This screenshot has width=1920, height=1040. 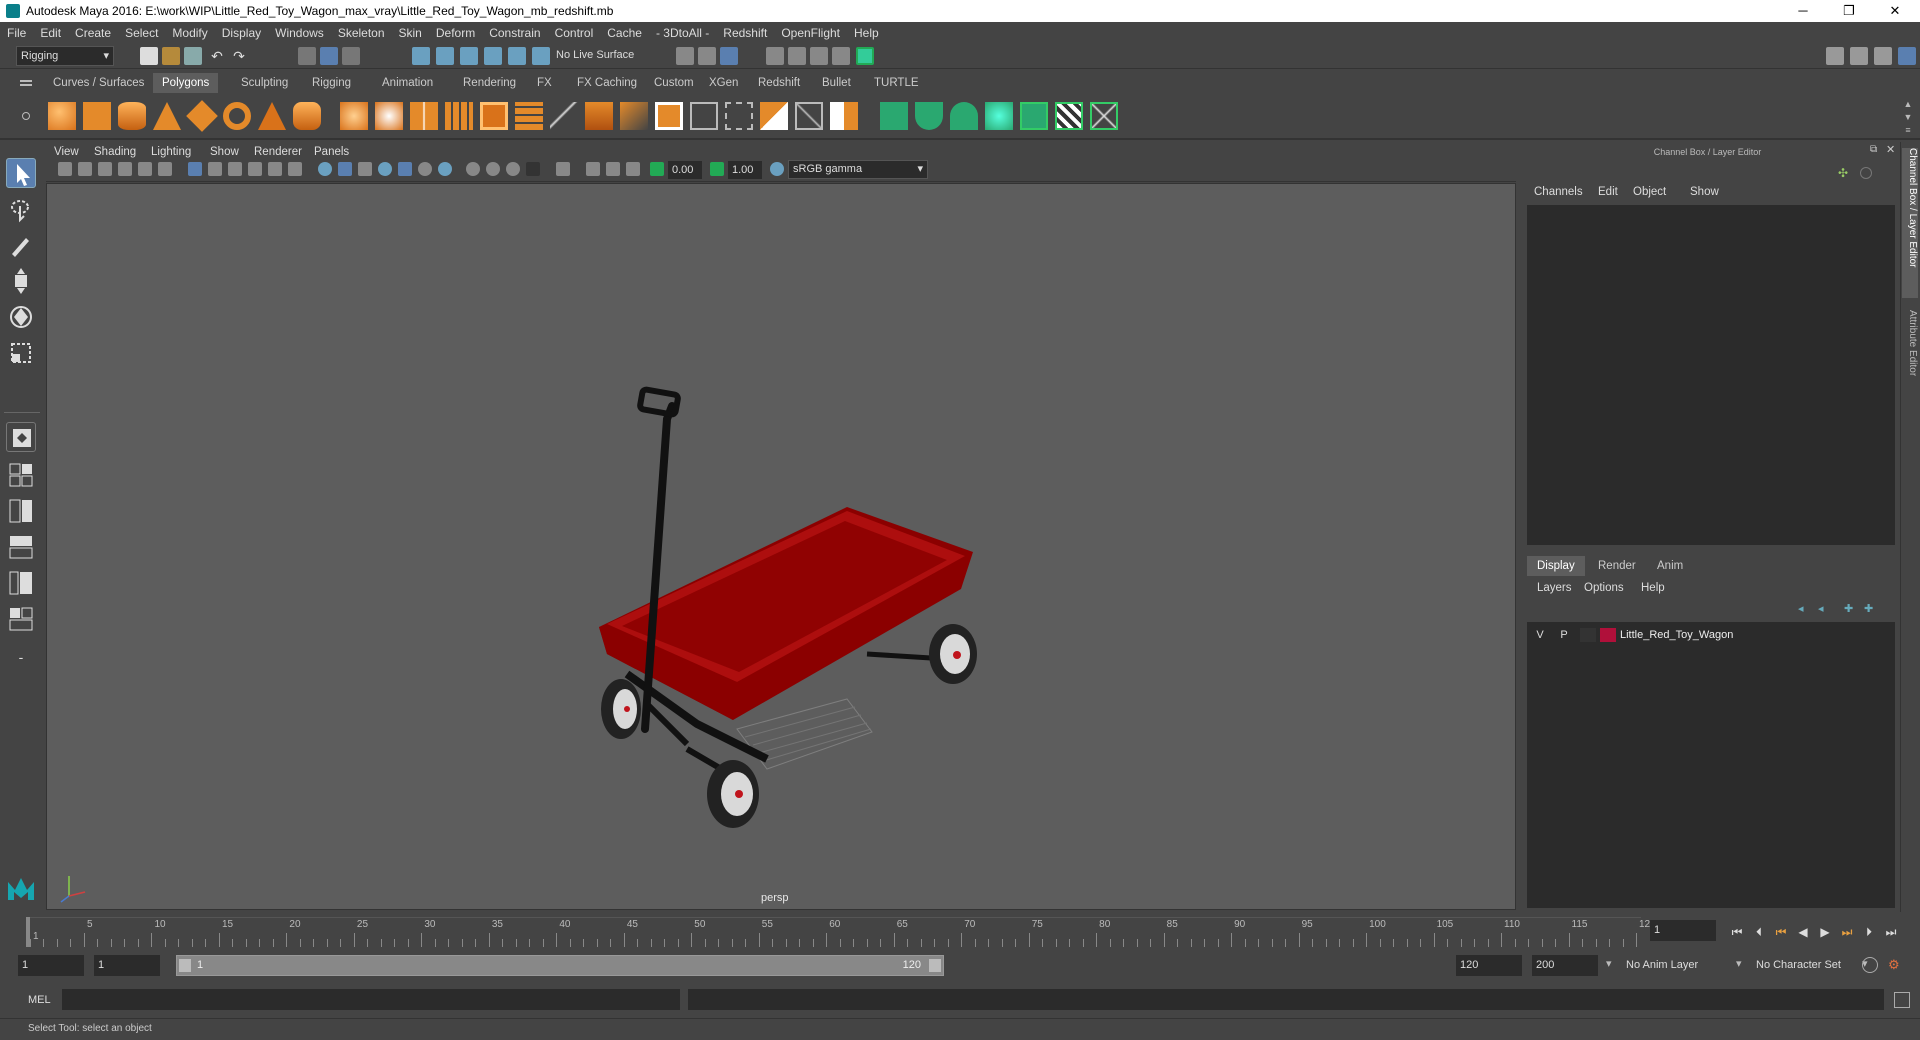 What do you see at coordinates (21, 353) in the screenshot?
I see `scale-tool-icon` at bounding box center [21, 353].